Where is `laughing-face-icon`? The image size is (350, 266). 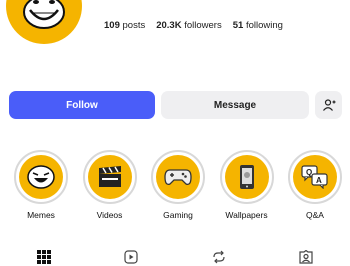 laughing-face-icon is located at coordinates (41, 177).